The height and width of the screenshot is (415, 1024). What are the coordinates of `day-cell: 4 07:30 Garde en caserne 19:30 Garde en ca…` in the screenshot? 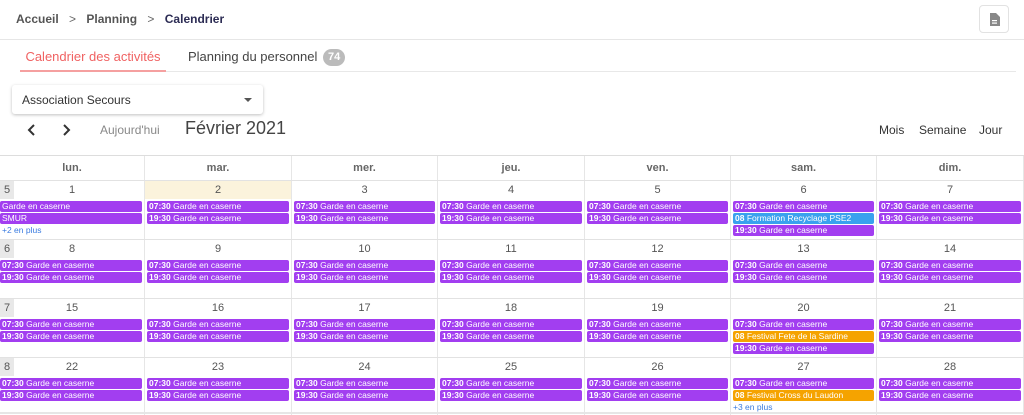 It's located at (511, 210).